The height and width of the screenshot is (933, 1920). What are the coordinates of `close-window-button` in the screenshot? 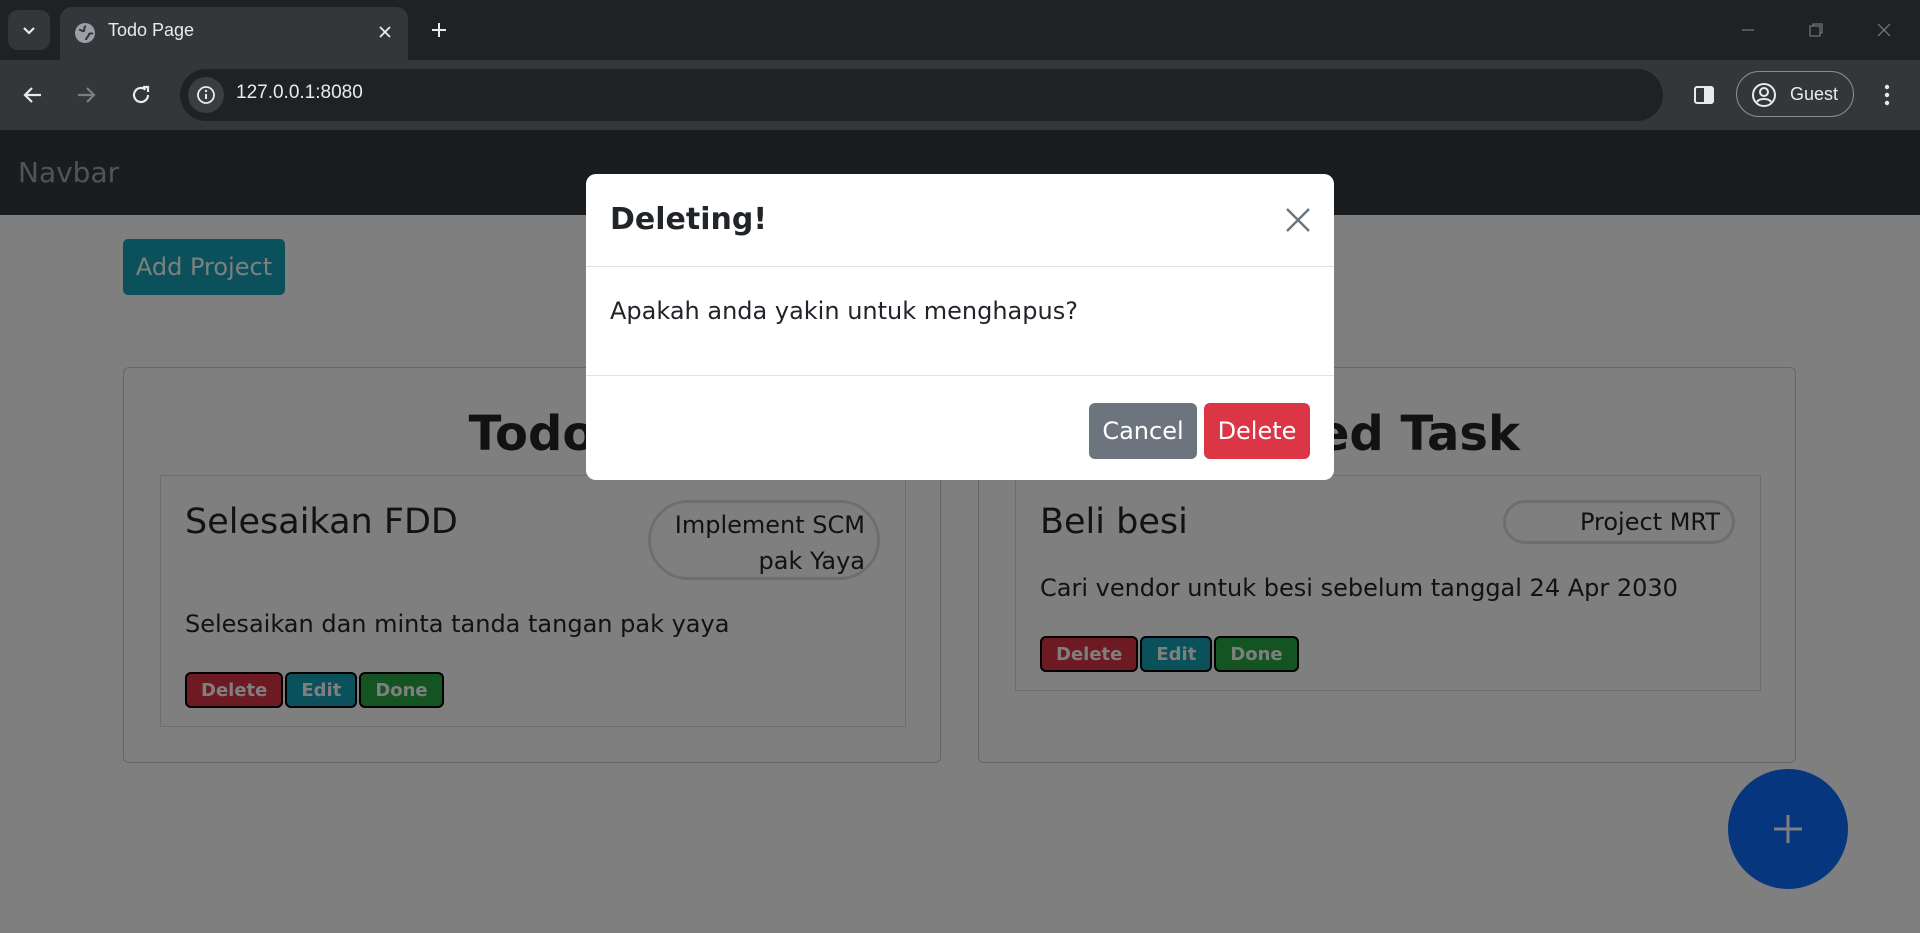 It's located at (1884, 30).